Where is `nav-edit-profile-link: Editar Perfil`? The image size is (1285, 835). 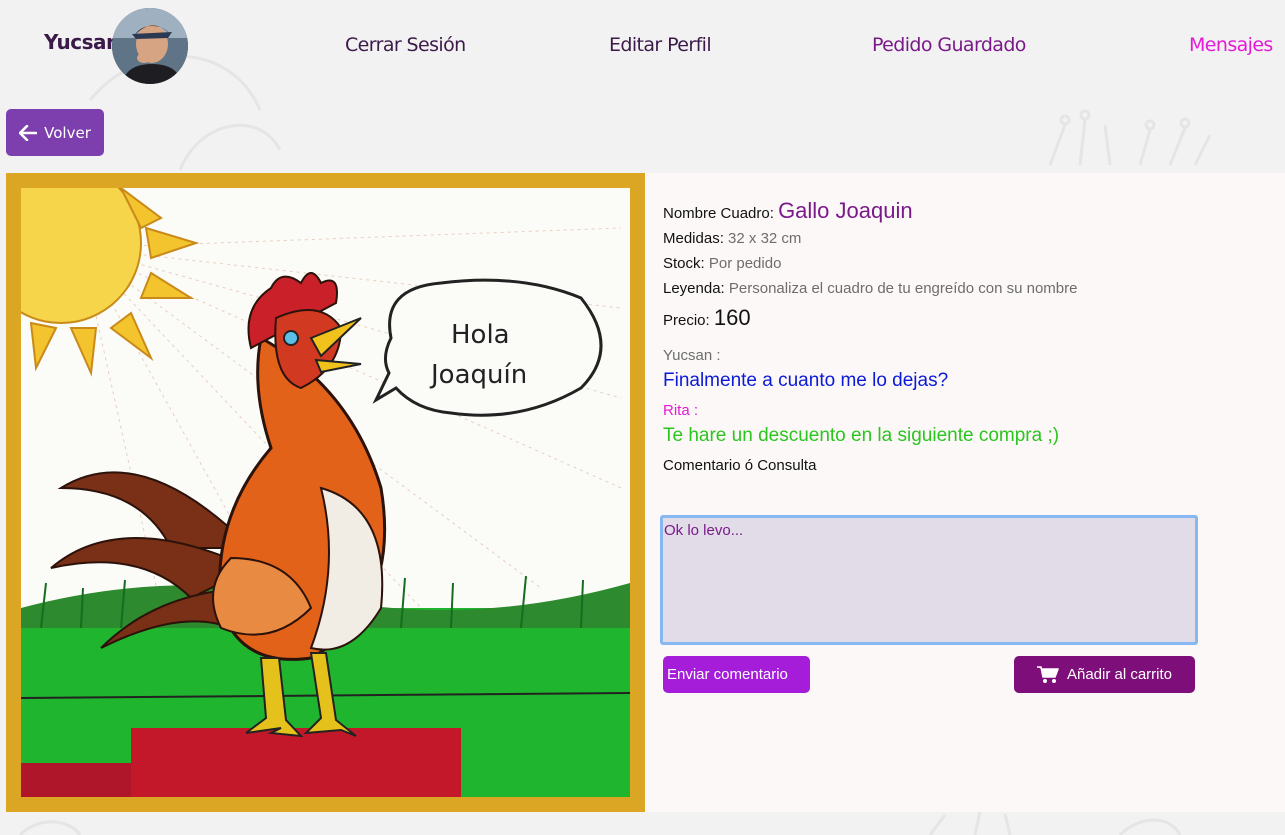 nav-edit-profile-link: Editar Perfil is located at coordinates (660, 45).